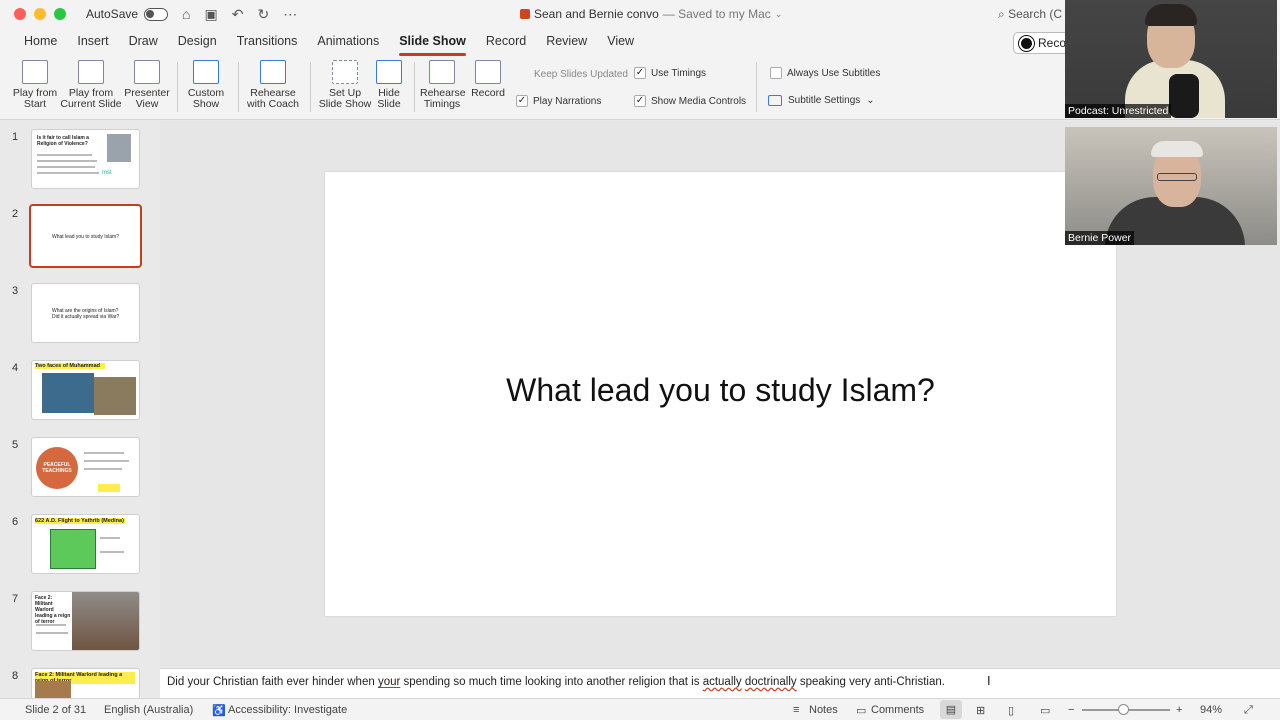  Describe the element at coordinates (15, 522) in the screenshot. I see `thumb-number: 6` at that location.